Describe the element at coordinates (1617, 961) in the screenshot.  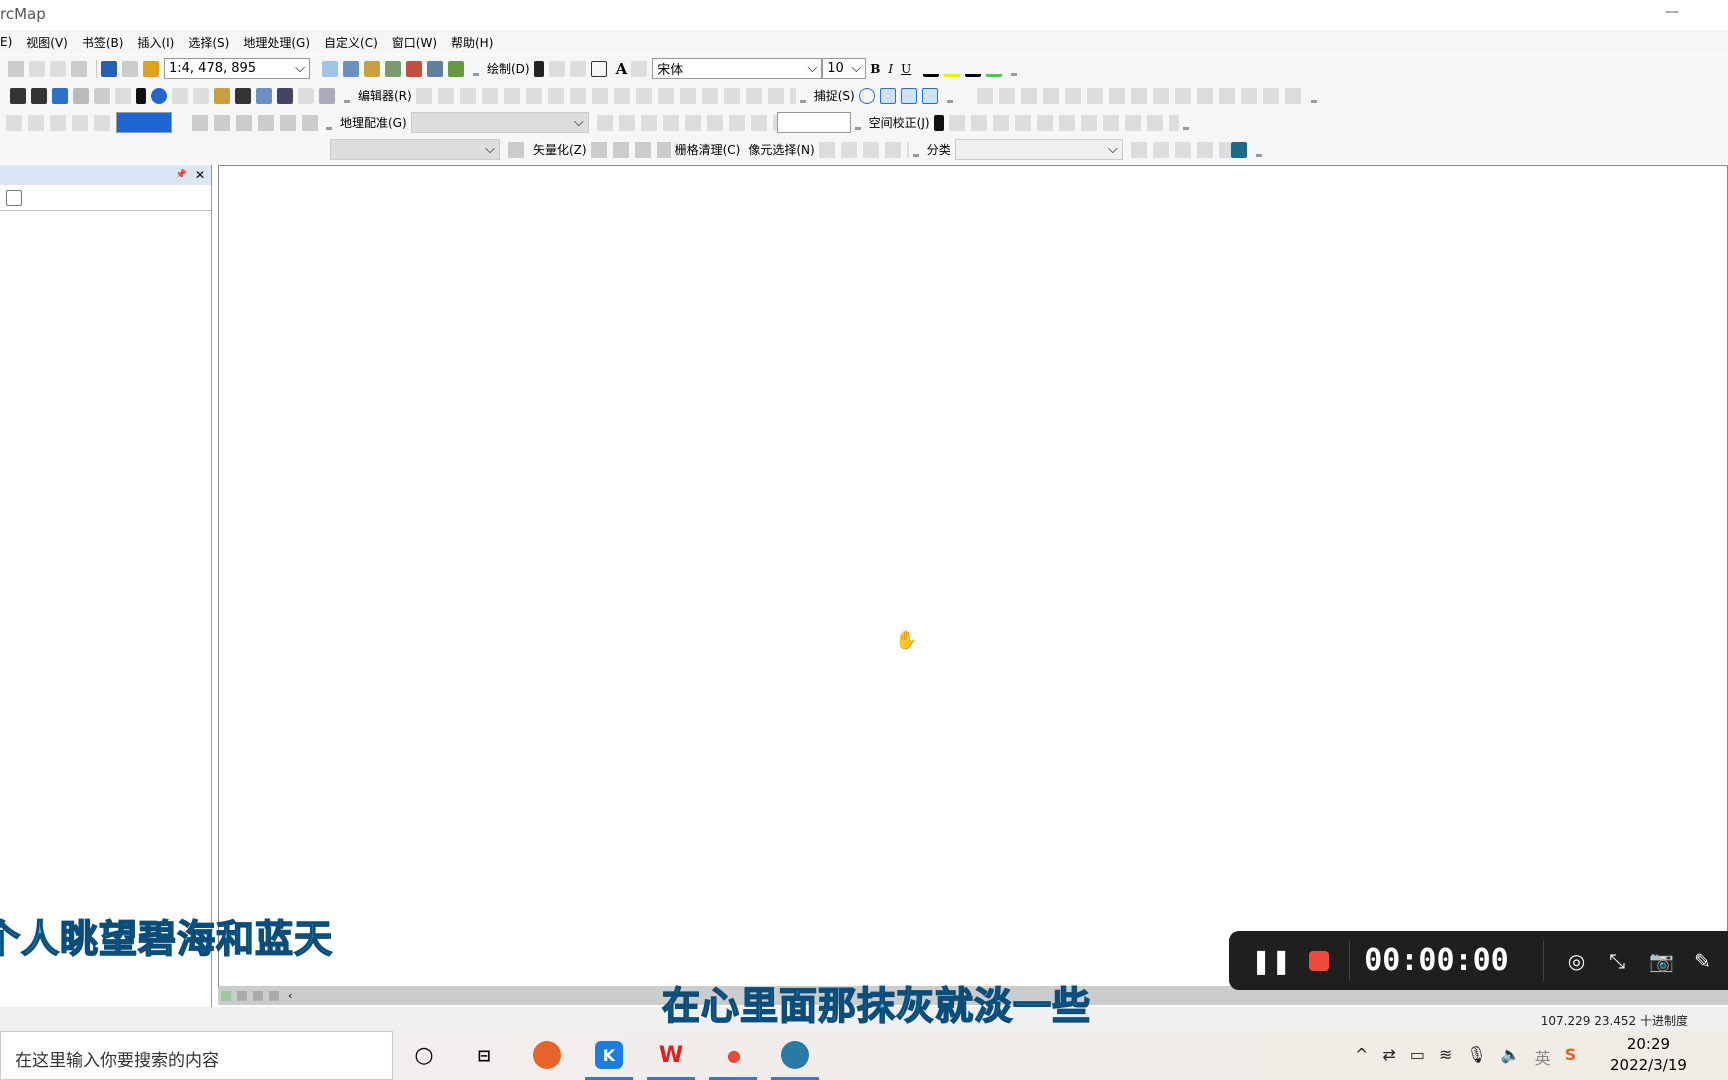
I see `collapse-icon: ⤡` at that location.